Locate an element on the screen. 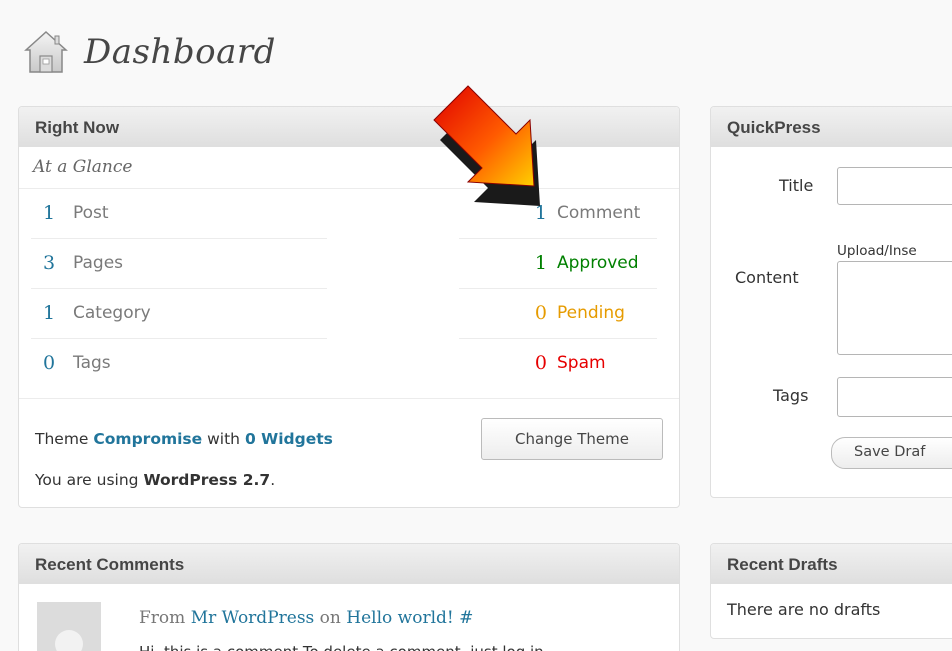 Image resolution: width=952 pixels, height=651 pixels. comment-on: on is located at coordinates (330, 618).